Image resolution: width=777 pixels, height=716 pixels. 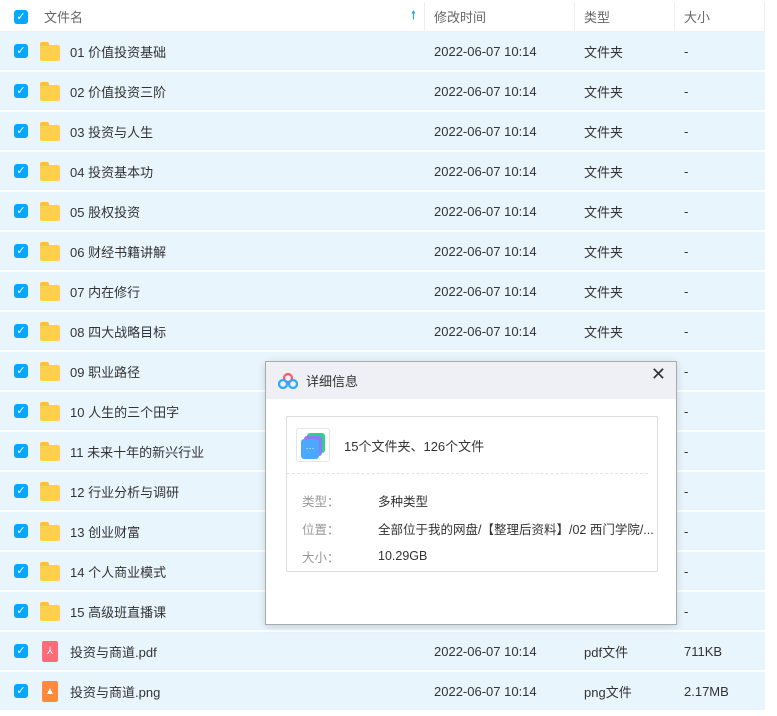 I want to click on table-row: ✓ 06 财经书籍讲解 2022-06-07 10:14 文件夹 -, so click(x=382, y=252).